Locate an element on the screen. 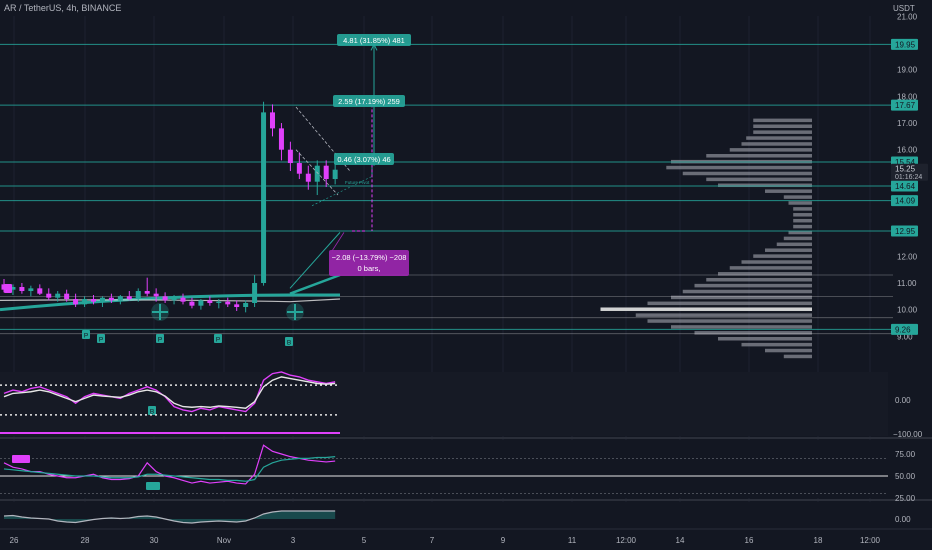  countdown-label: 01:16:24 is located at coordinates (908, 177).